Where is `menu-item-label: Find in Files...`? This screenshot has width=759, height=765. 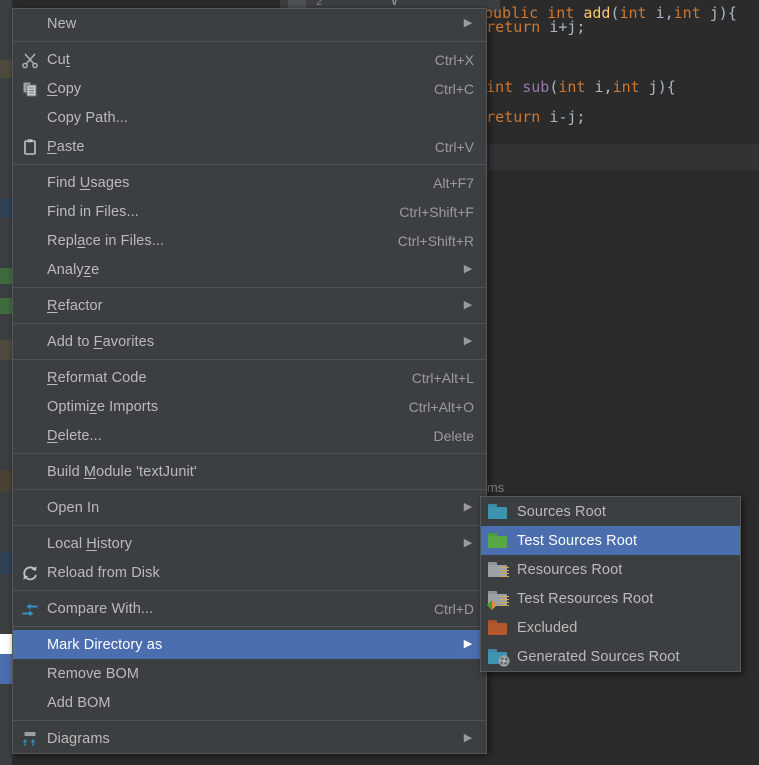 menu-item-label: Find in Files... is located at coordinates (93, 211).